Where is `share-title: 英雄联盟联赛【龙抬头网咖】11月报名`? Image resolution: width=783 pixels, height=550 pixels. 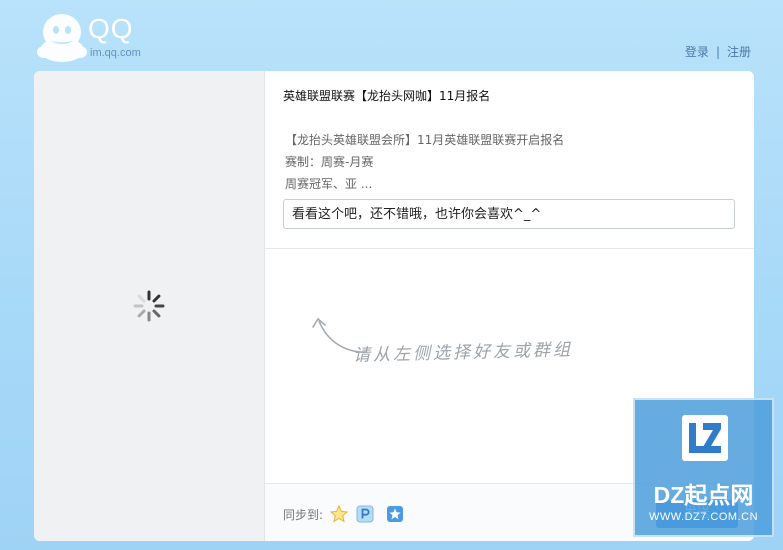 share-title: 英雄联盟联赛【龙抬头网咖】11月报名 is located at coordinates (386, 95).